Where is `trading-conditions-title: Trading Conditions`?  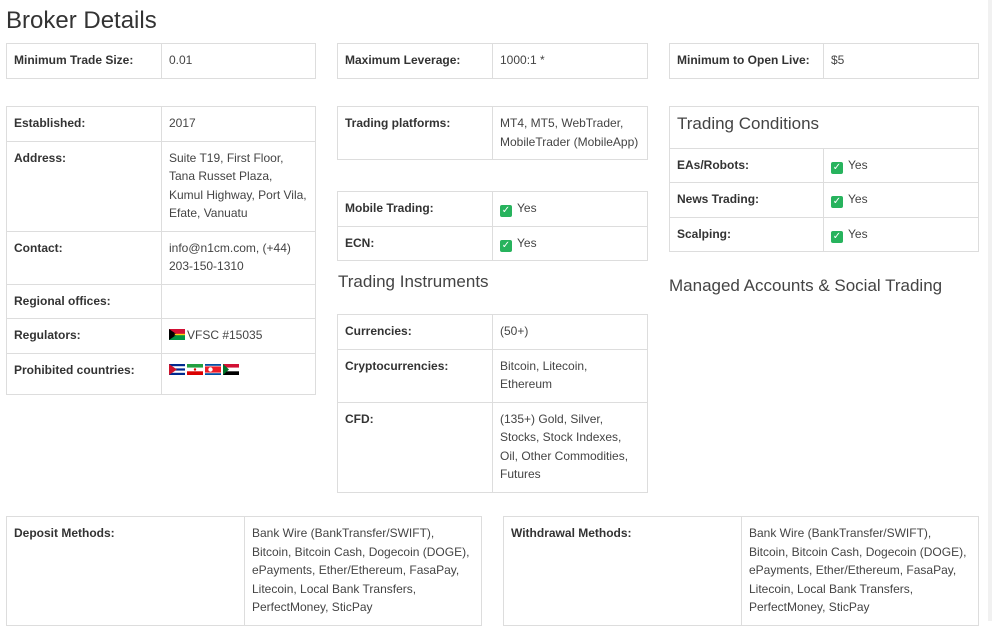 trading-conditions-title: Trading Conditions is located at coordinates (824, 127).